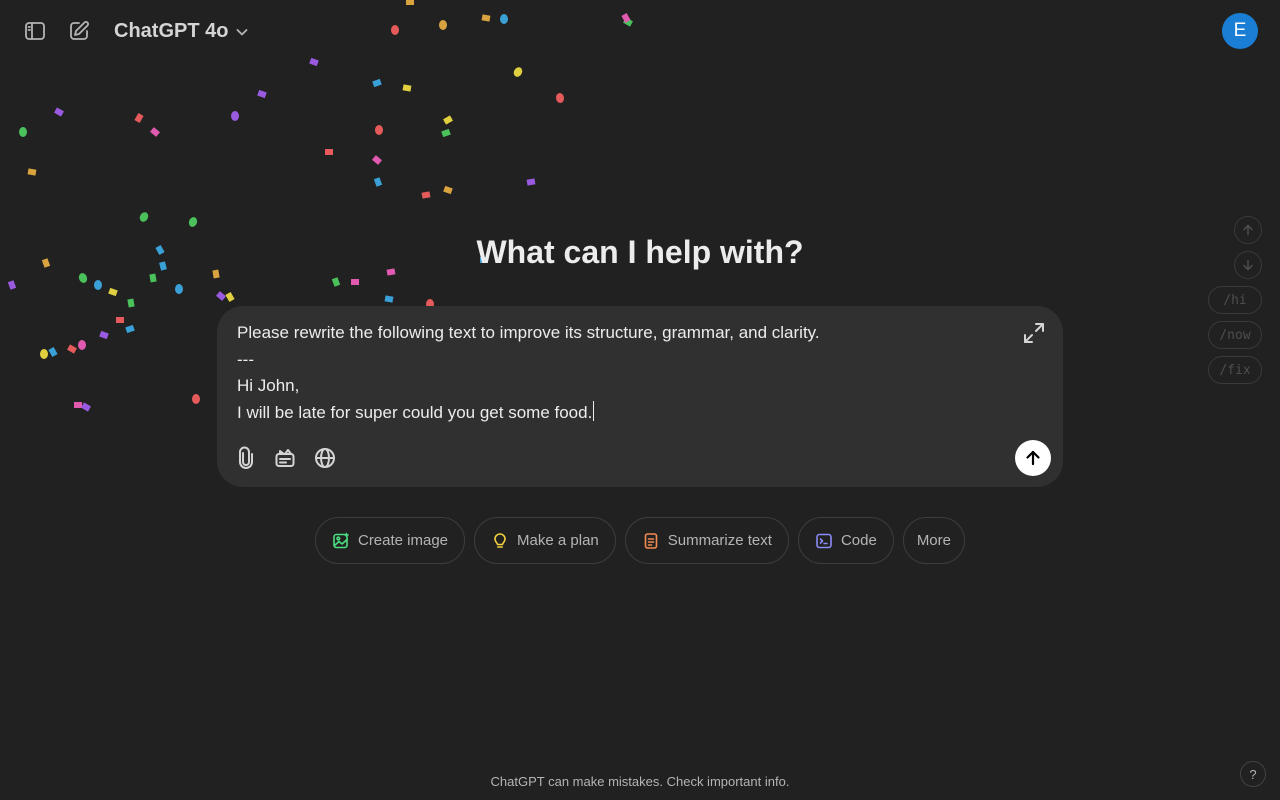  Describe the element at coordinates (1253, 774) in the screenshot. I see `help-button: ?` at that location.